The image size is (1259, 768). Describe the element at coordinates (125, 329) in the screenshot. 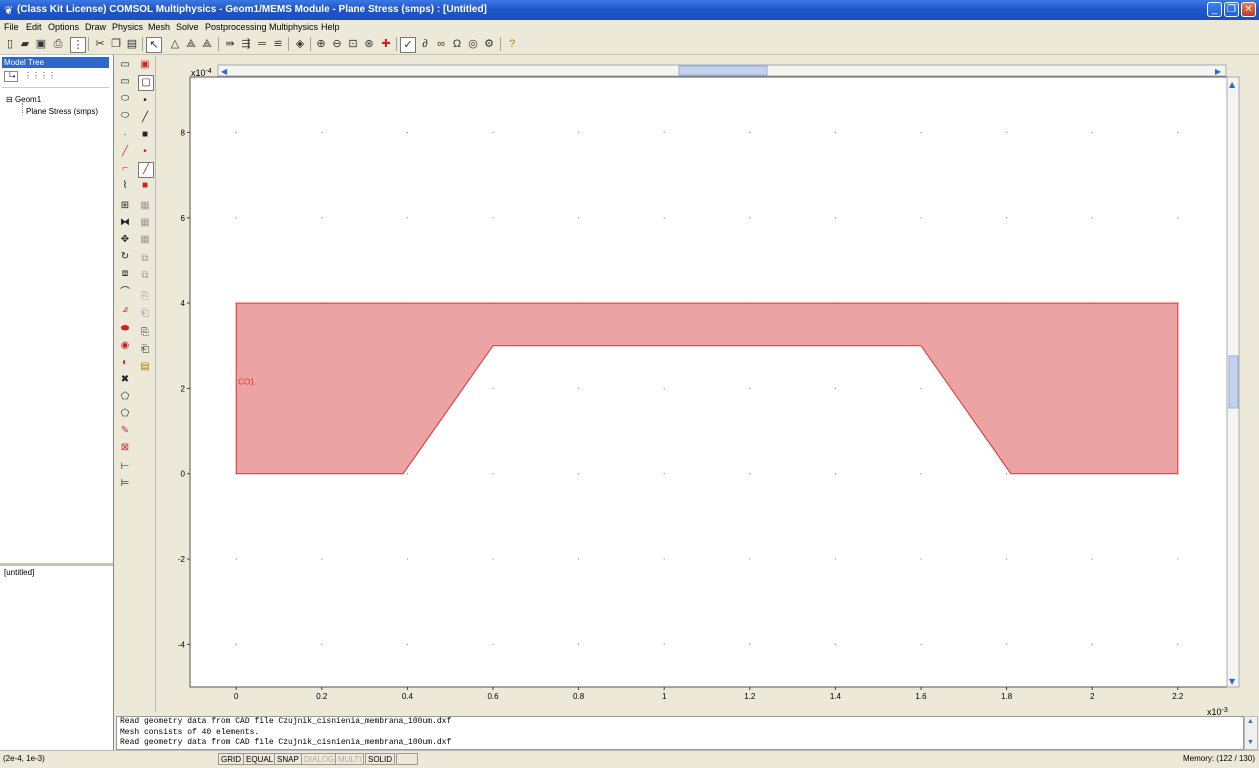

I see `union-icon: ⬬` at that location.